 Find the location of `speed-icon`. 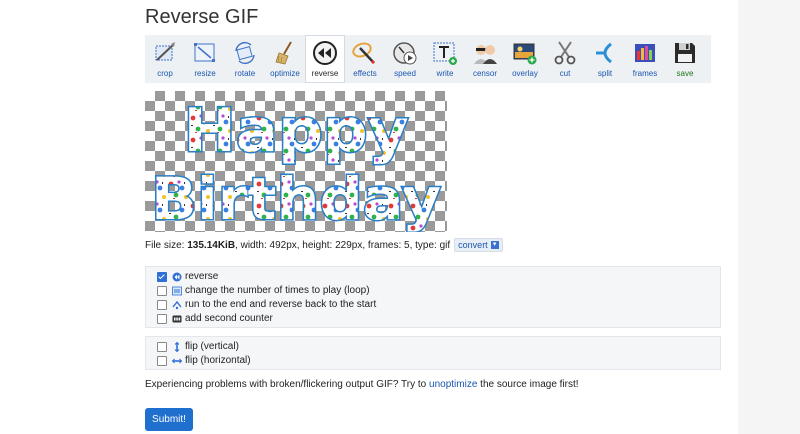

speed-icon is located at coordinates (405, 53).